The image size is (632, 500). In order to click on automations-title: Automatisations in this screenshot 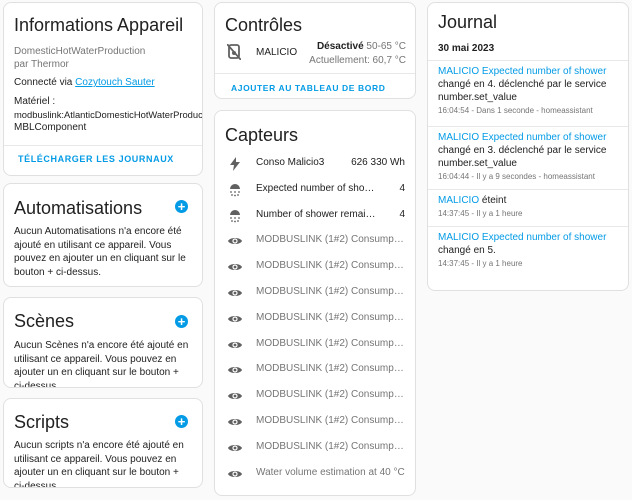, I will do `click(78, 208)`.